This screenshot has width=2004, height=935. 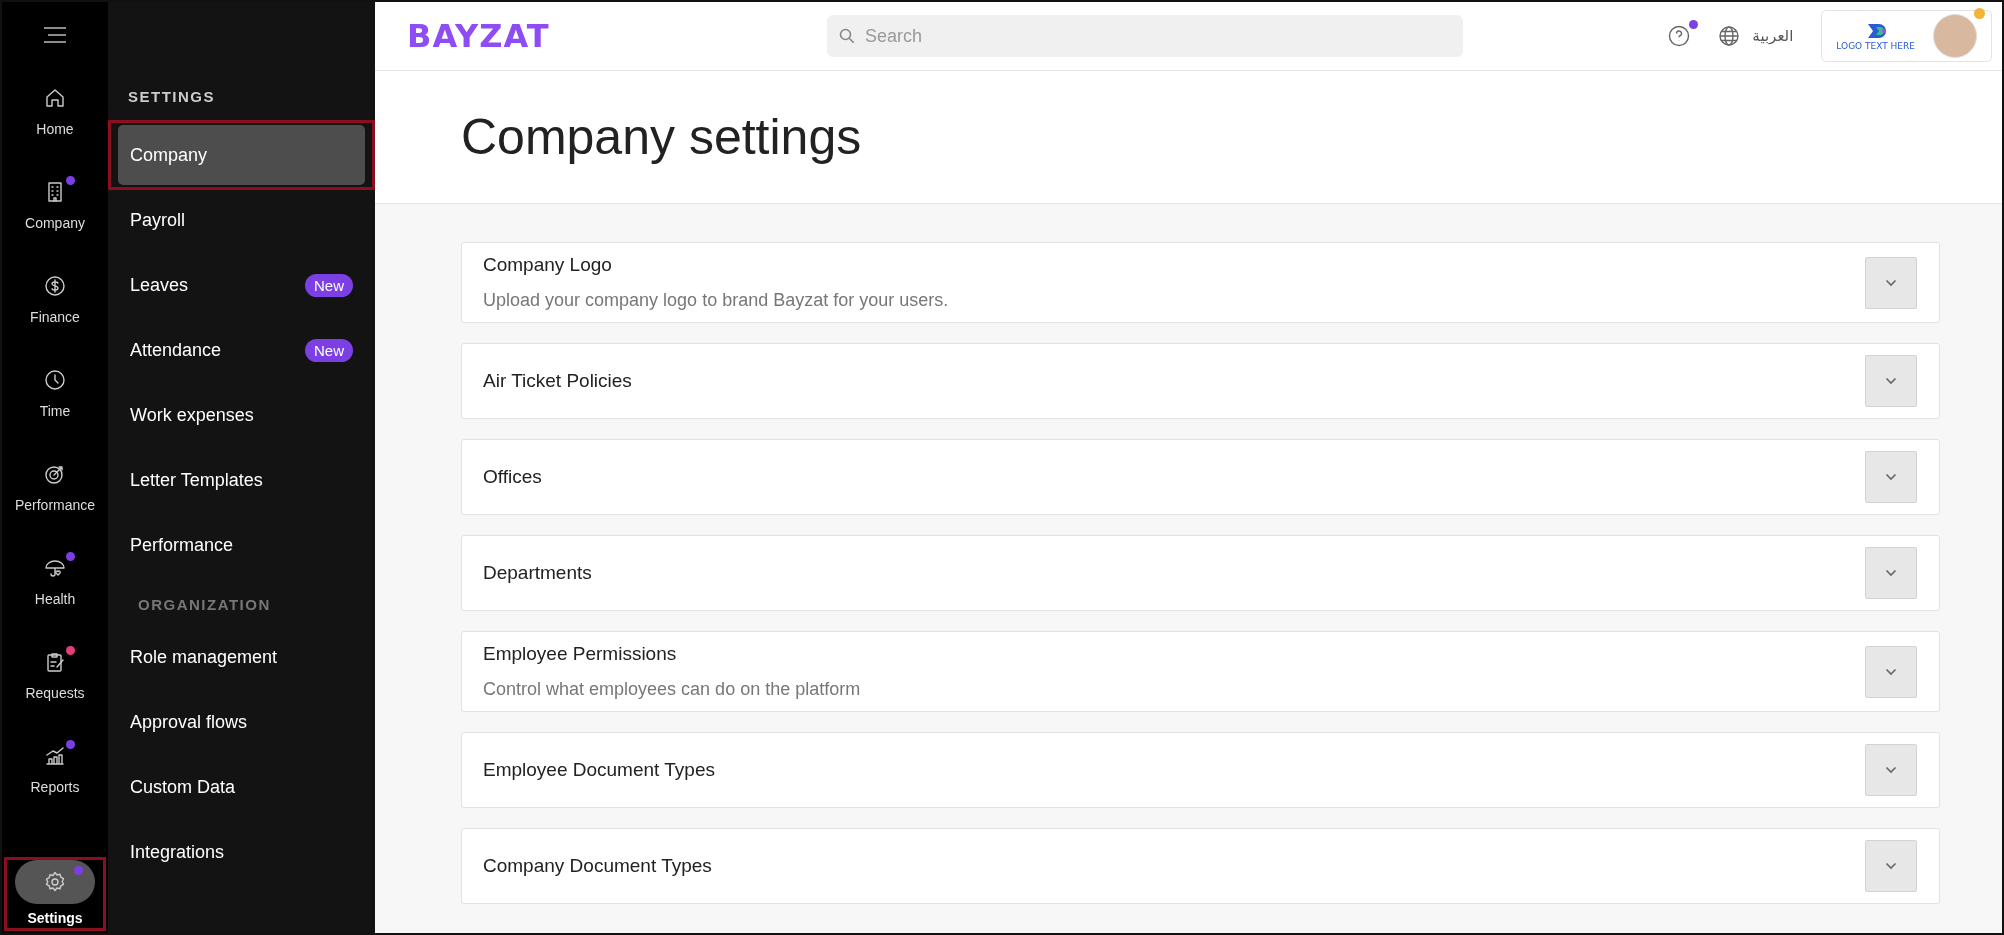 What do you see at coordinates (55, 601) in the screenshot?
I see `nav-item: Health` at bounding box center [55, 601].